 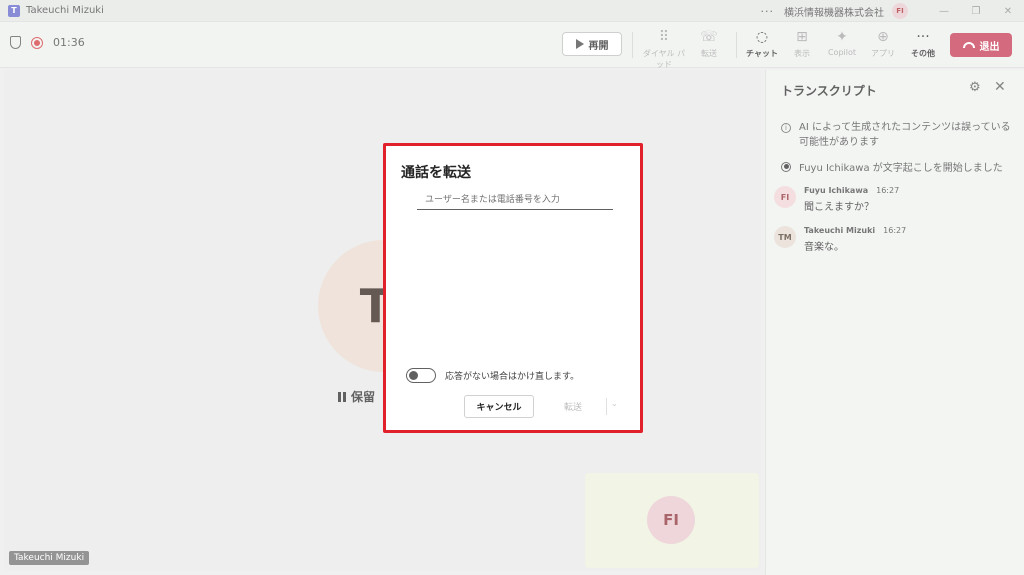 I want to click on transfer-call-dialog: 通話を転送 応答がない場合はかけ直します。 キャンセル 転送 ⌄, so click(x=513, y=288).